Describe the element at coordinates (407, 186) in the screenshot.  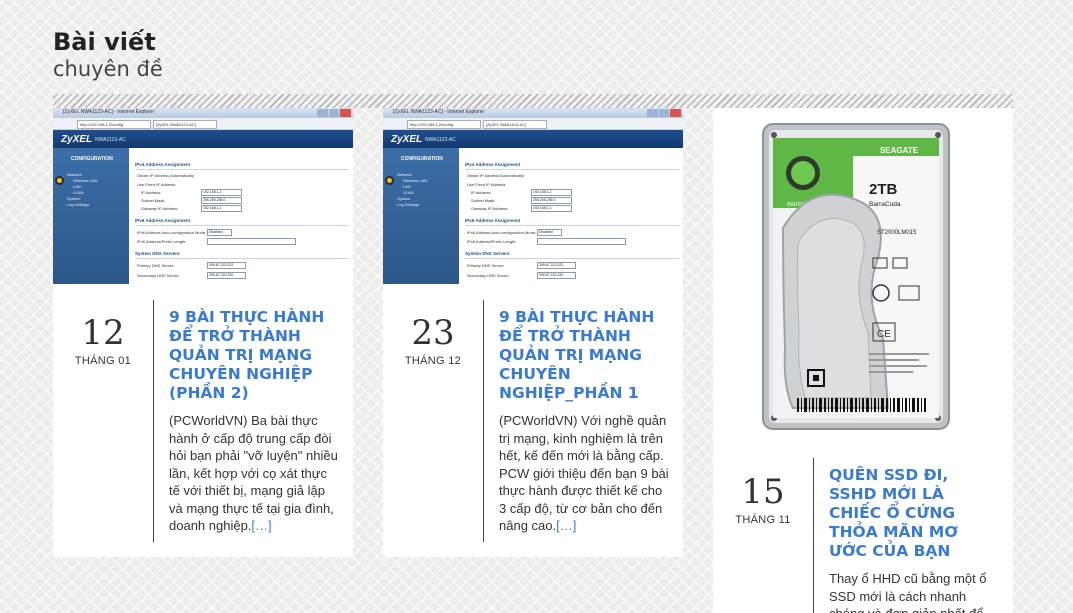
I see `screenshot-nav-item: LAN` at that location.